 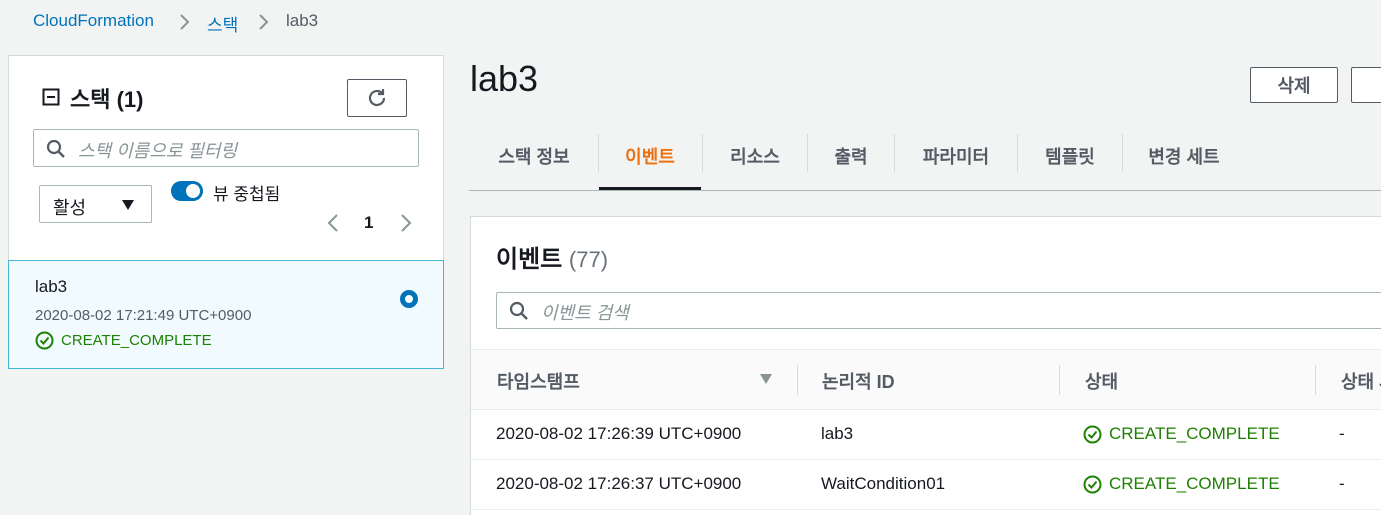 I want to click on toggle-knob, so click(x=193, y=191).